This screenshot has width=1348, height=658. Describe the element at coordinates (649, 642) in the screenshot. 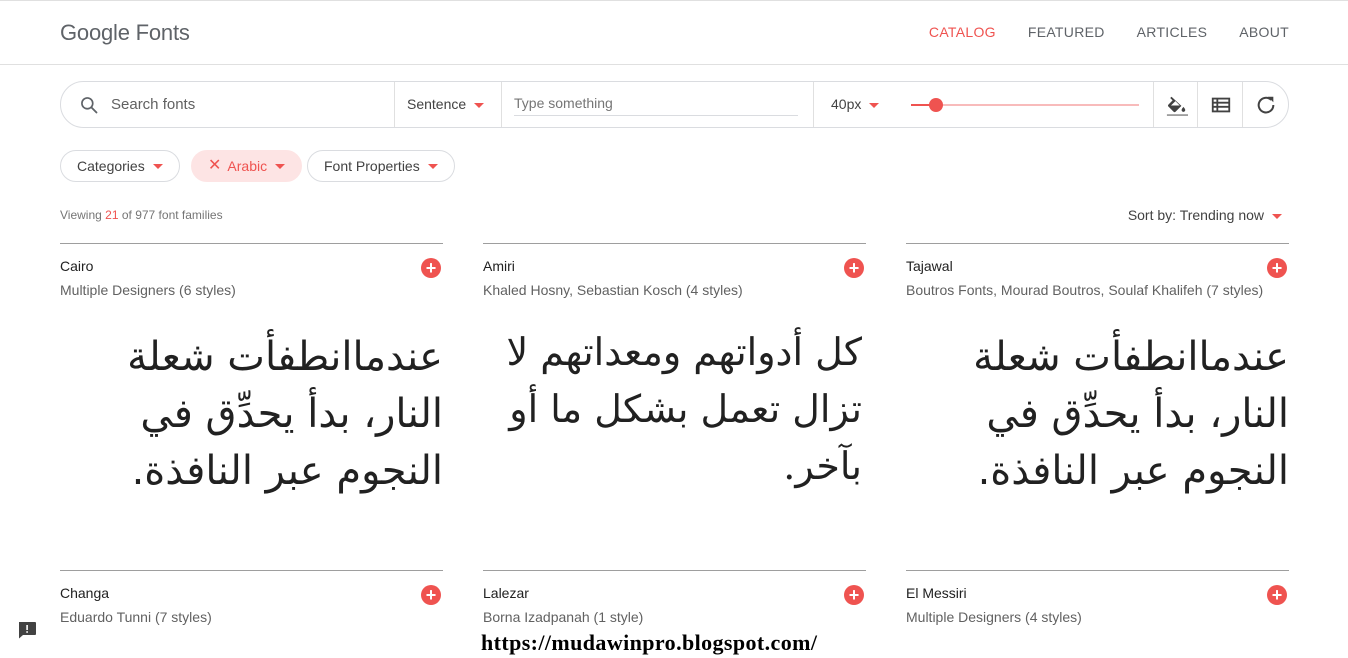

I see `watermark-url: https://mudawinpro.blogspot.com/` at that location.